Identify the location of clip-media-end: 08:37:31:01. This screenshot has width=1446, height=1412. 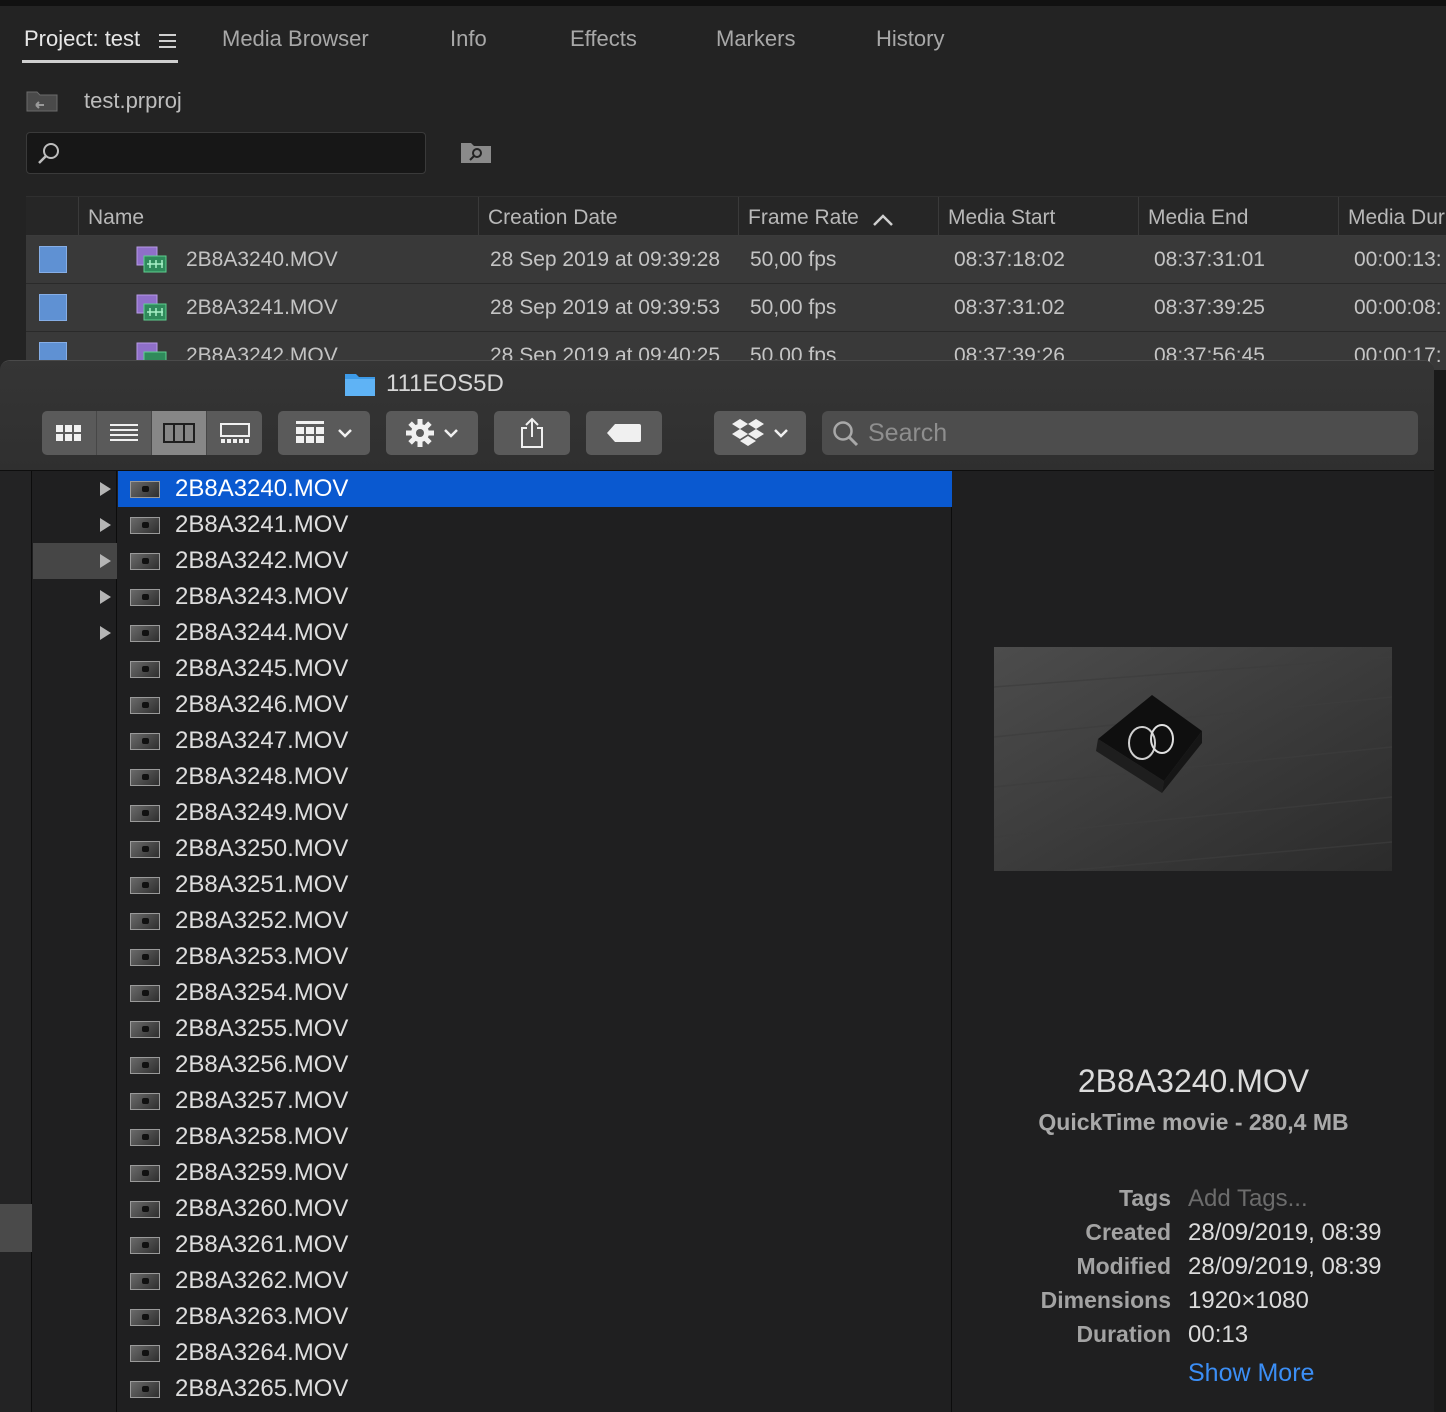
(1209, 259).